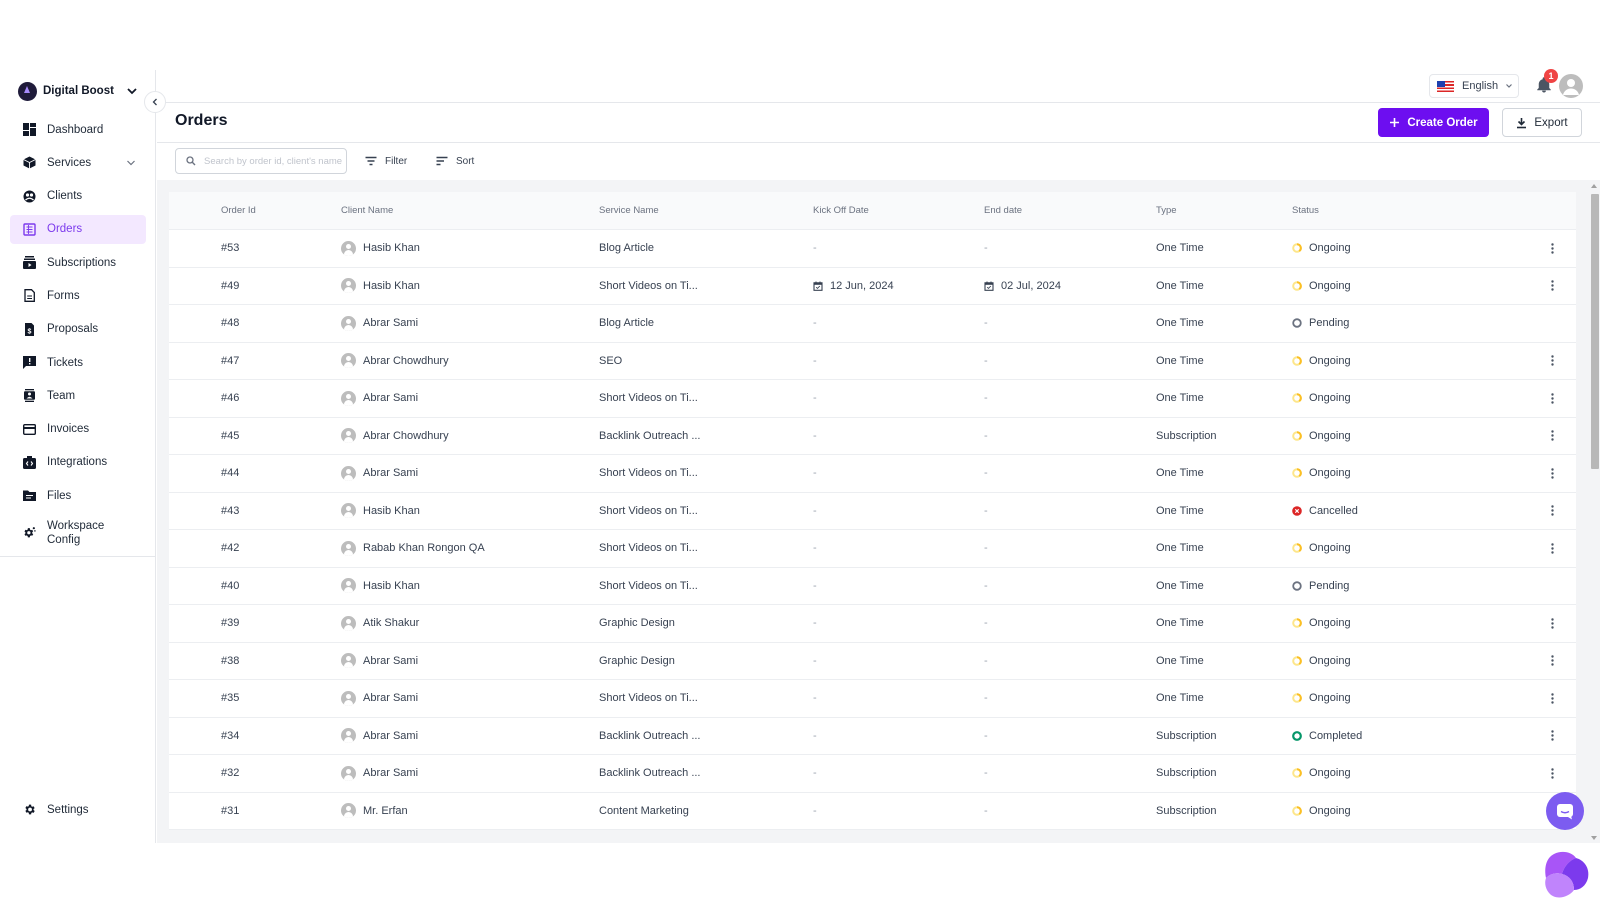  I want to click on sidebar-item-clients: Clients, so click(78, 196).